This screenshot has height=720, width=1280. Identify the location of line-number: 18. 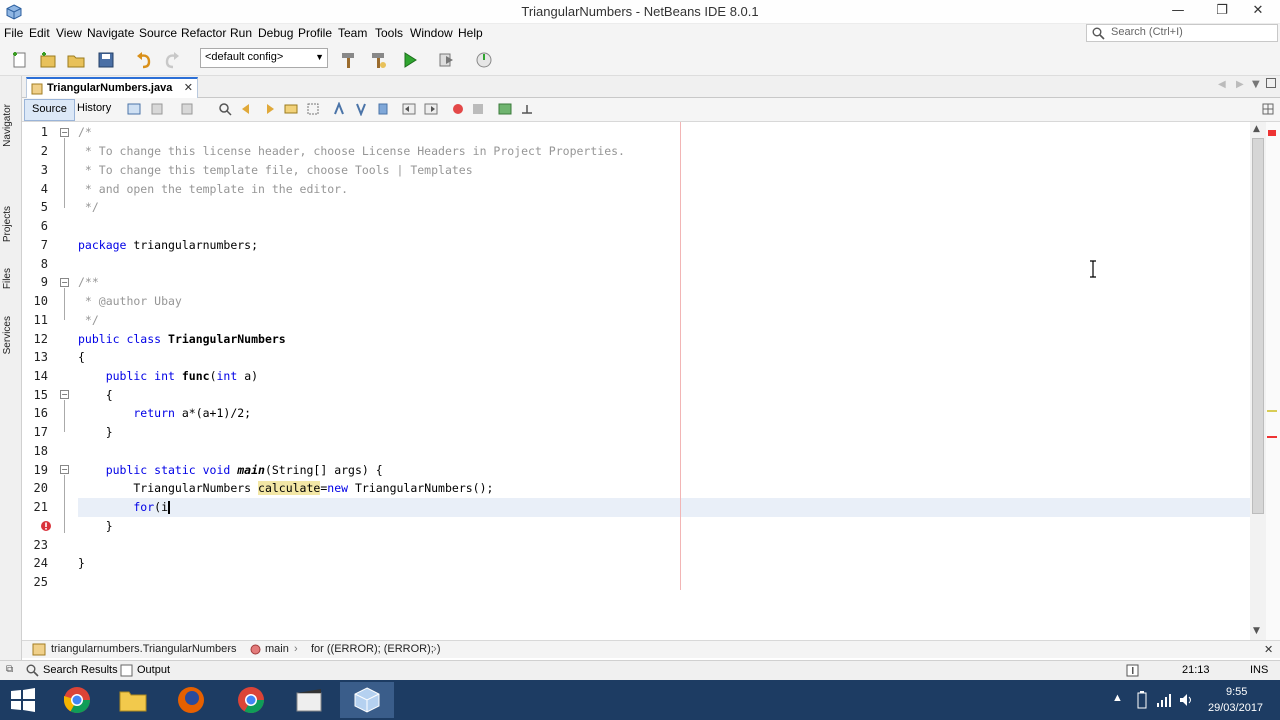
(40, 451).